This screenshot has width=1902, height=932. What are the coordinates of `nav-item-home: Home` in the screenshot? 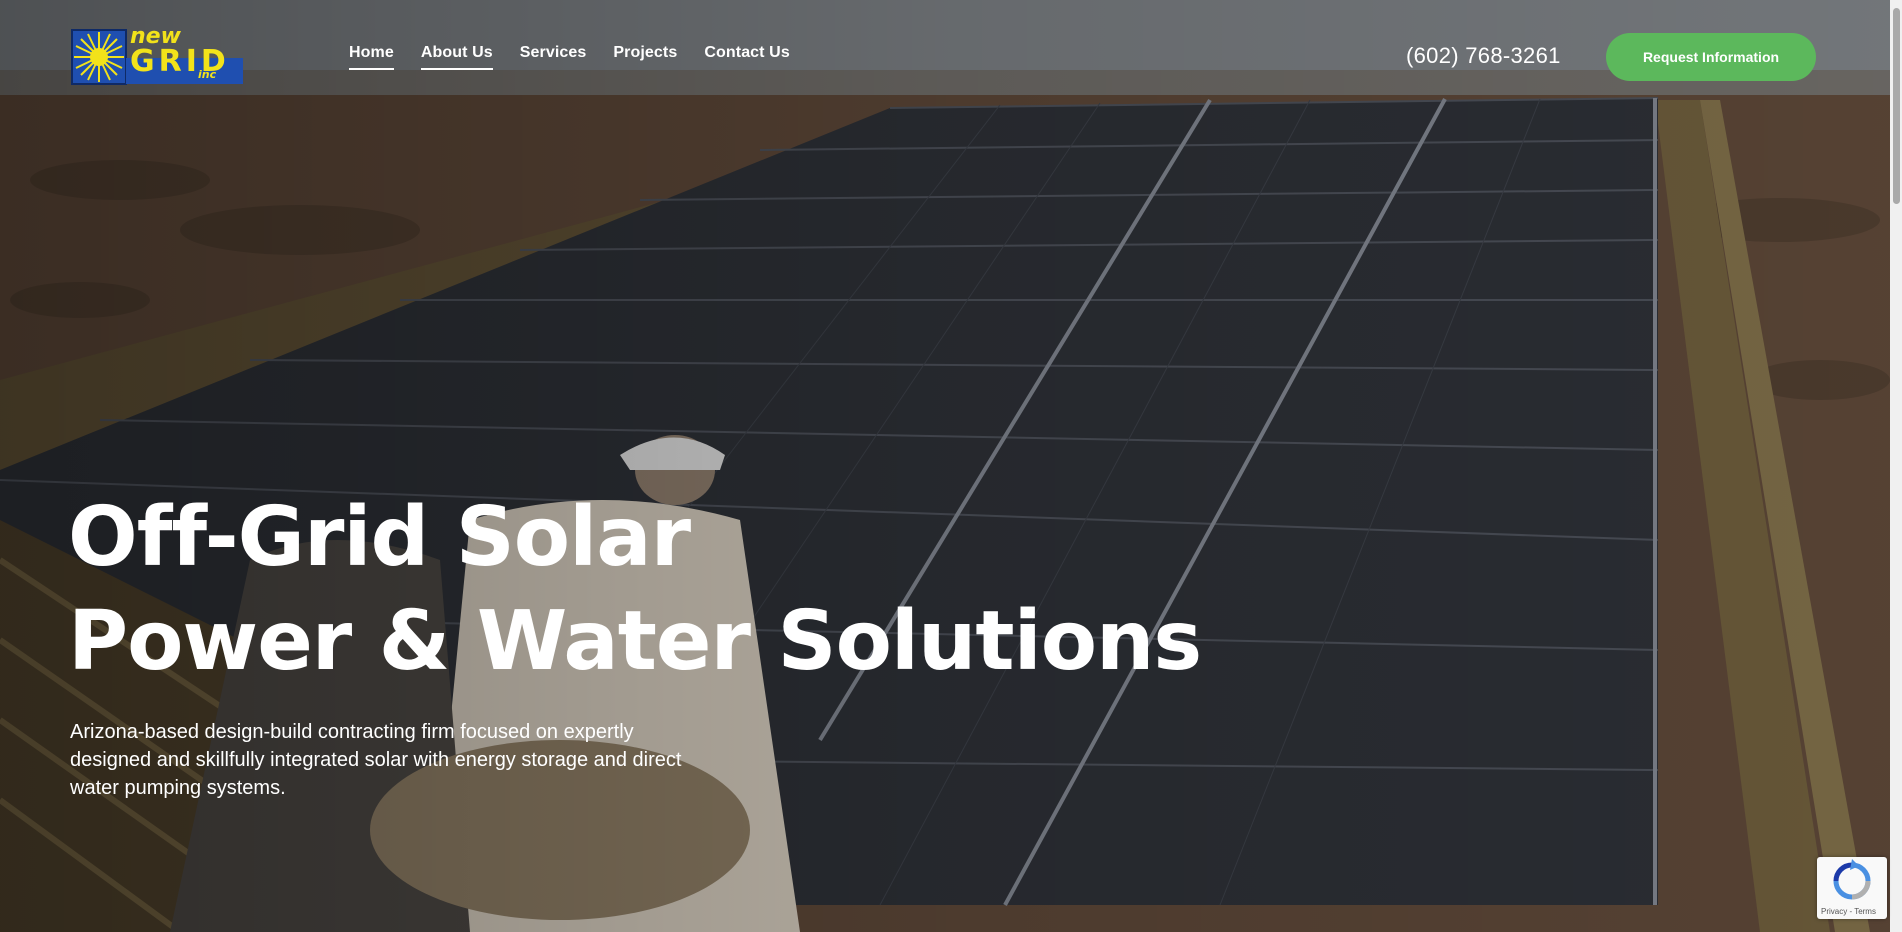 It's located at (371, 57).